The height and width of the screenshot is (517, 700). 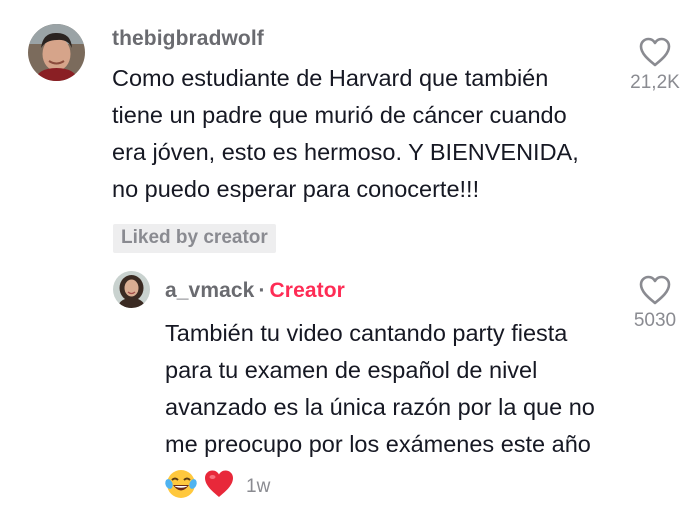 I want to click on comment-username: thebigbradwolf, so click(x=188, y=39).